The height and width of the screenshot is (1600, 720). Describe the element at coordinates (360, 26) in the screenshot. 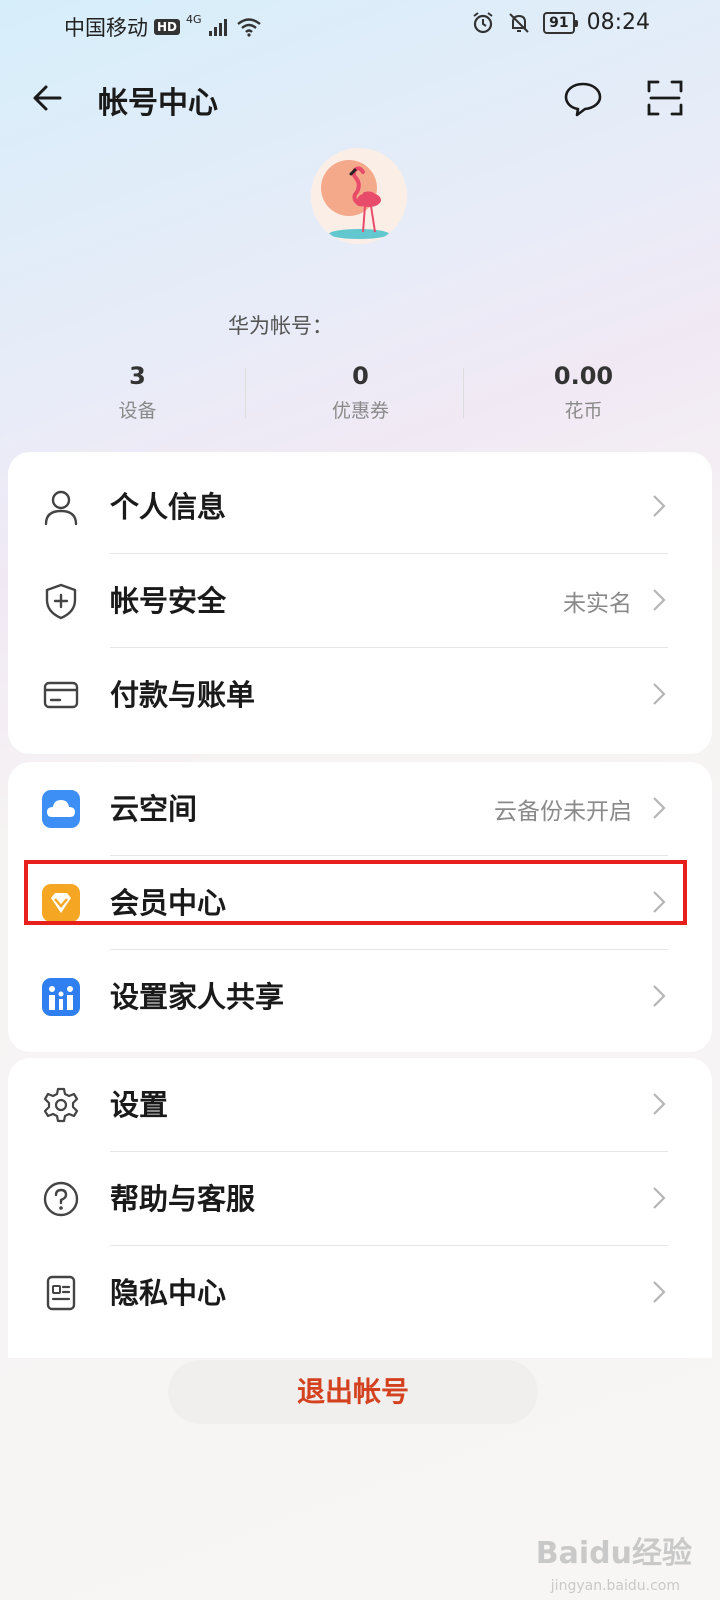

I see `status-bar: 中国移动 HD 4G 91 08:24` at that location.